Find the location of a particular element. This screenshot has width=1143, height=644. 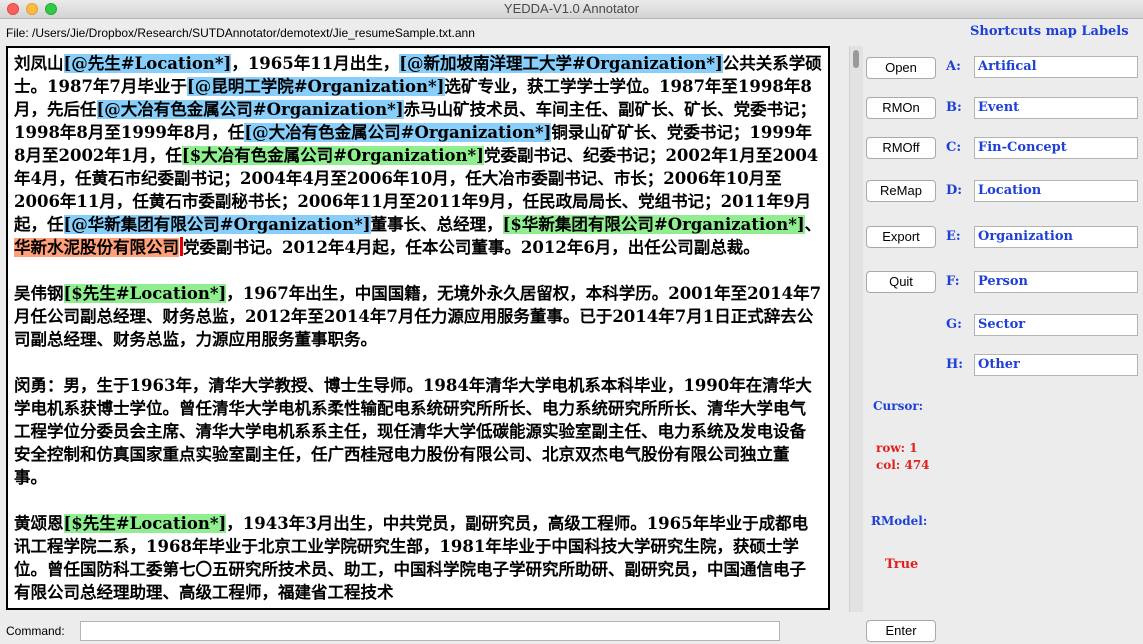

entity-annotation: [@新加坡南洋理工大学#Organization*] is located at coordinates (561, 63).